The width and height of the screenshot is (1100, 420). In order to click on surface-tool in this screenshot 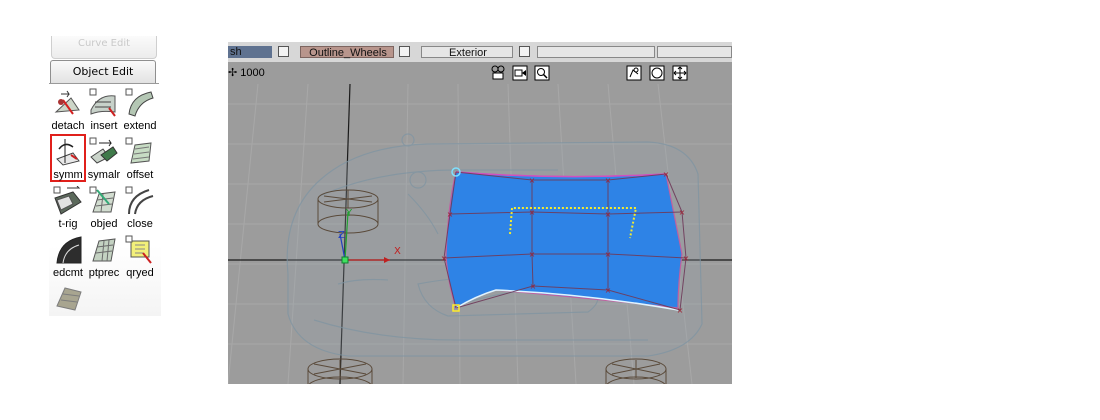, I will do `click(68, 299)`.